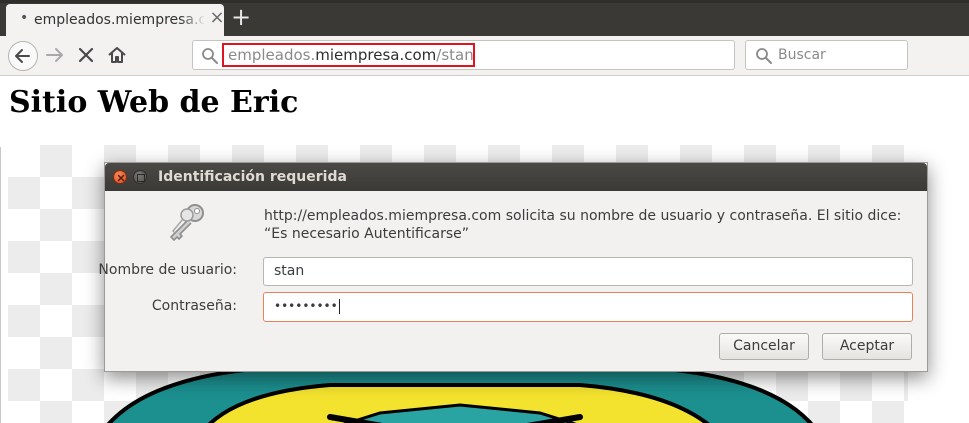  What do you see at coordinates (272, 55) in the screenshot?
I see `url-prefix: empleados.` at bounding box center [272, 55].